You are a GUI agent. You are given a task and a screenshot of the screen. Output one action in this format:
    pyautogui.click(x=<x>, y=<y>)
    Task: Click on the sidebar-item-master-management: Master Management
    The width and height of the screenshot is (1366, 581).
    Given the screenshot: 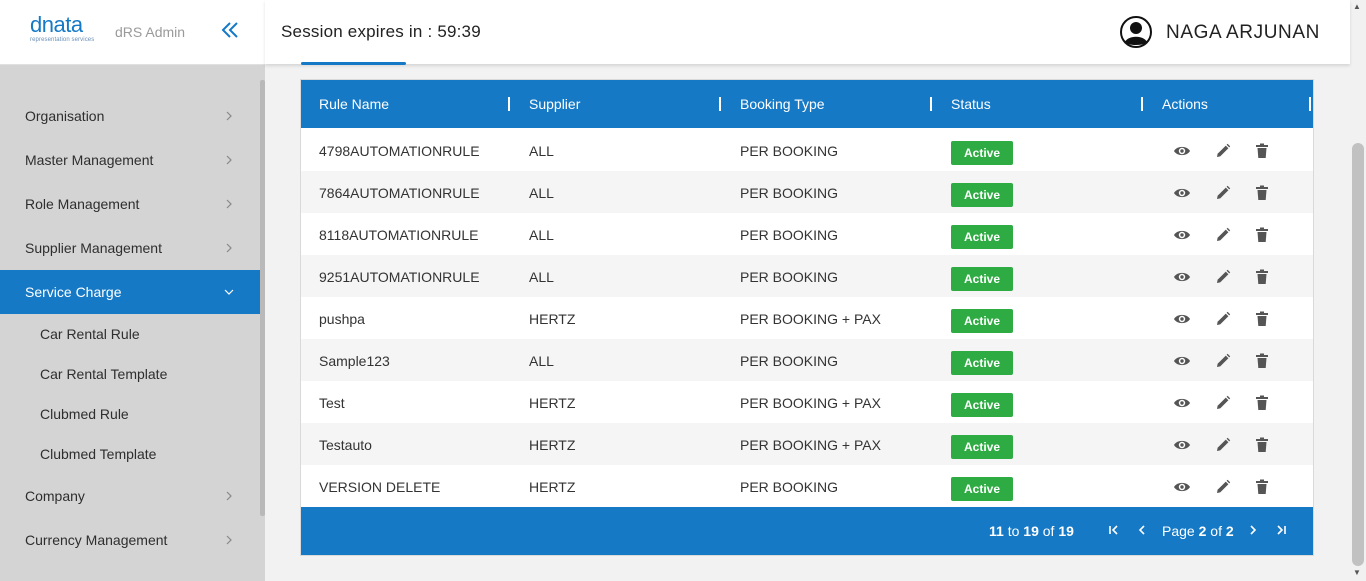 What is the action you would take?
    pyautogui.click(x=130, y=160)
    